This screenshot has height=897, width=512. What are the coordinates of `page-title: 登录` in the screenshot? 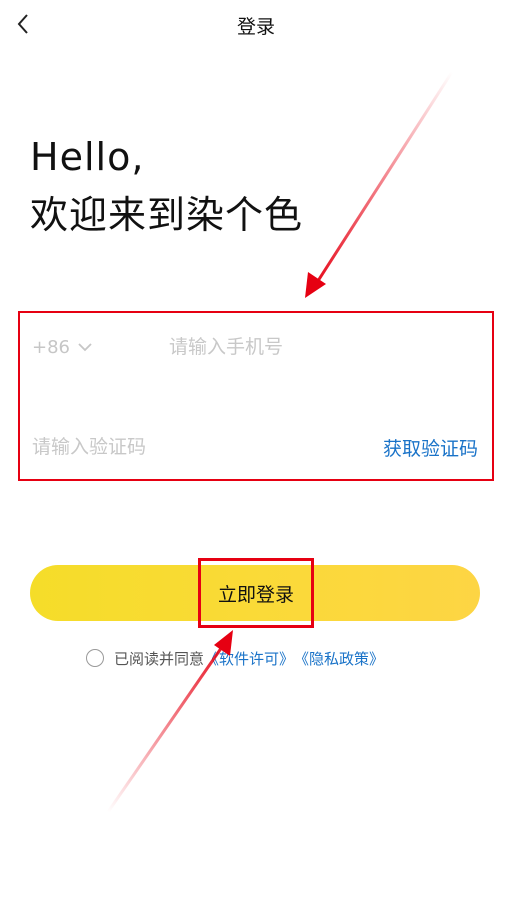 It's located at (255, 27).